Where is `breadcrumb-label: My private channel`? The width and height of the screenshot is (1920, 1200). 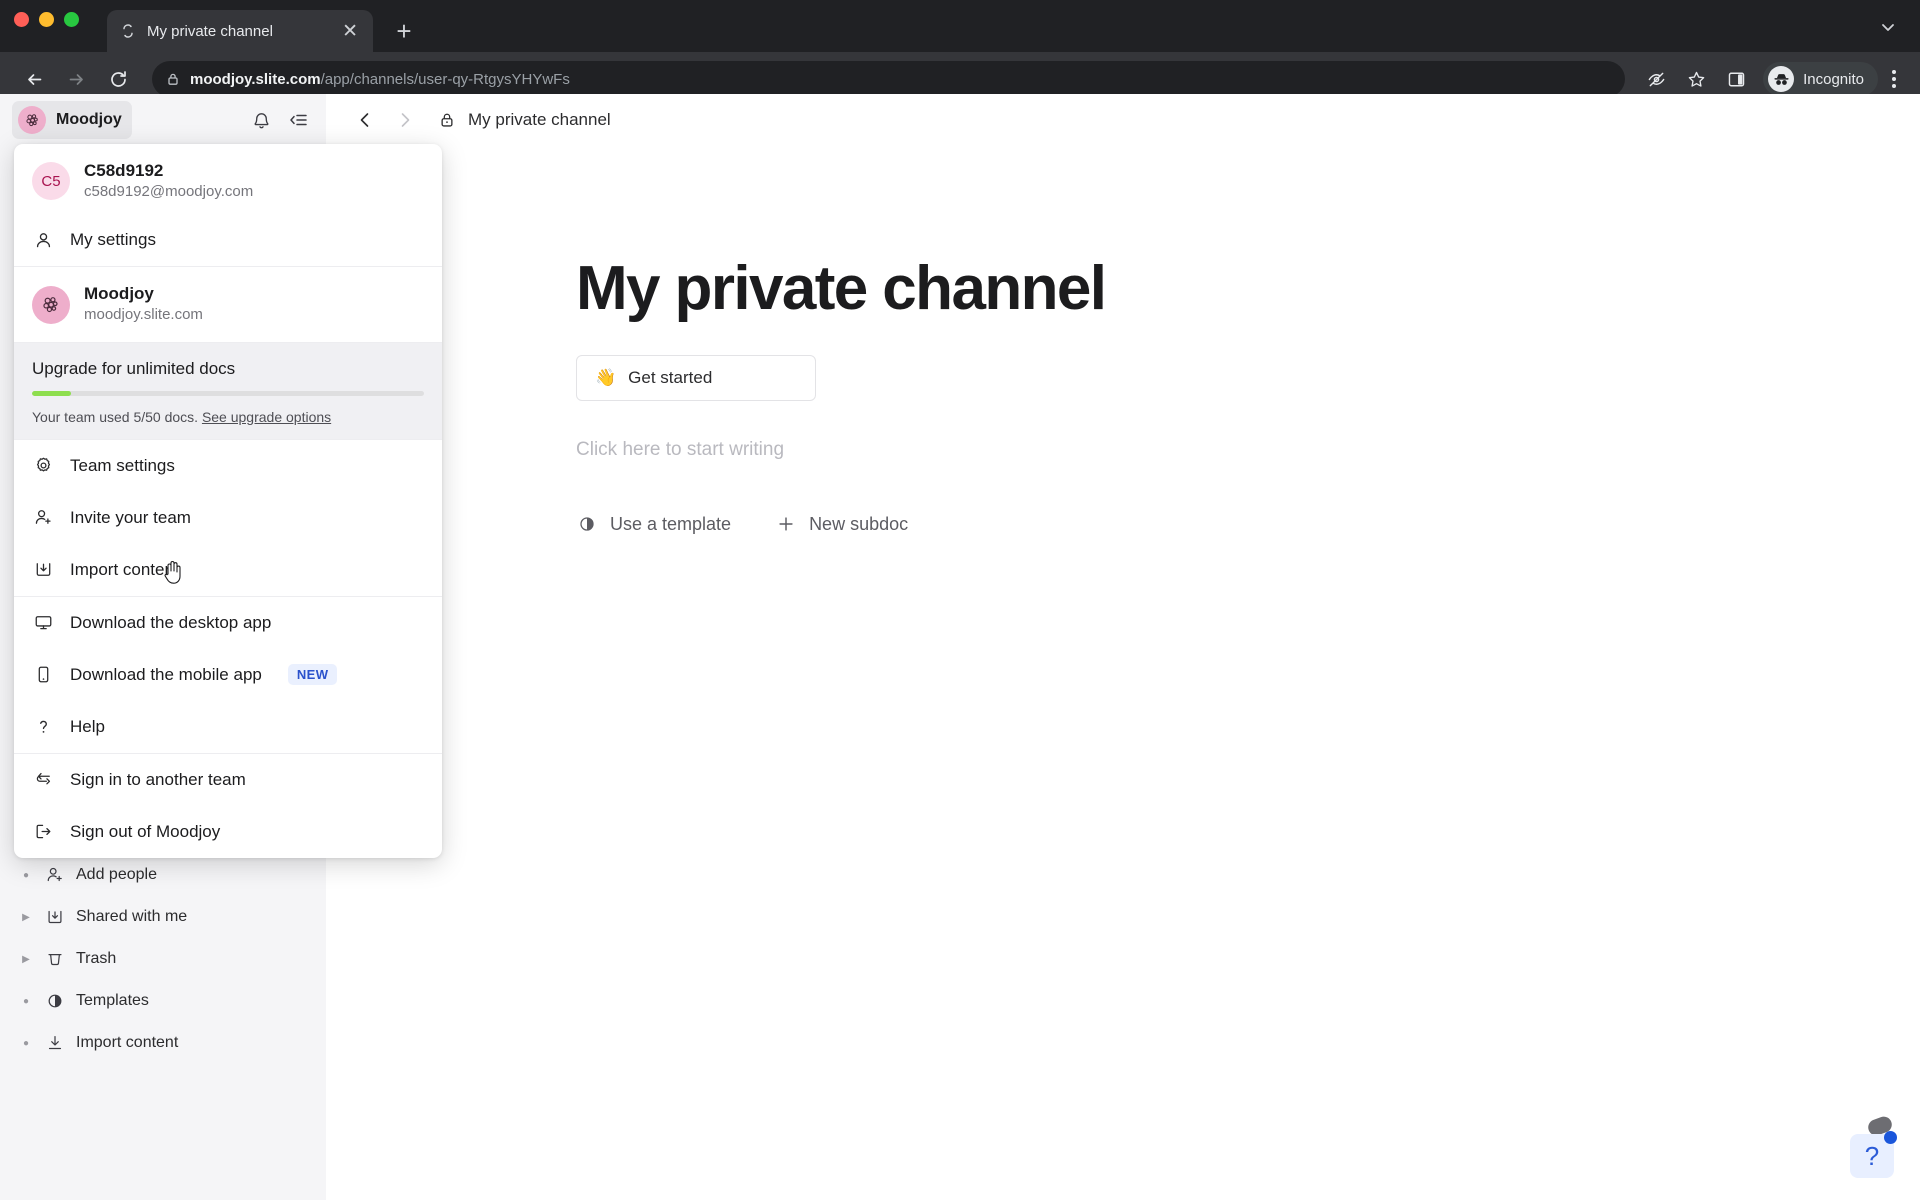
breadcrumb-label: My private channel is located at coordinates (539, 119).